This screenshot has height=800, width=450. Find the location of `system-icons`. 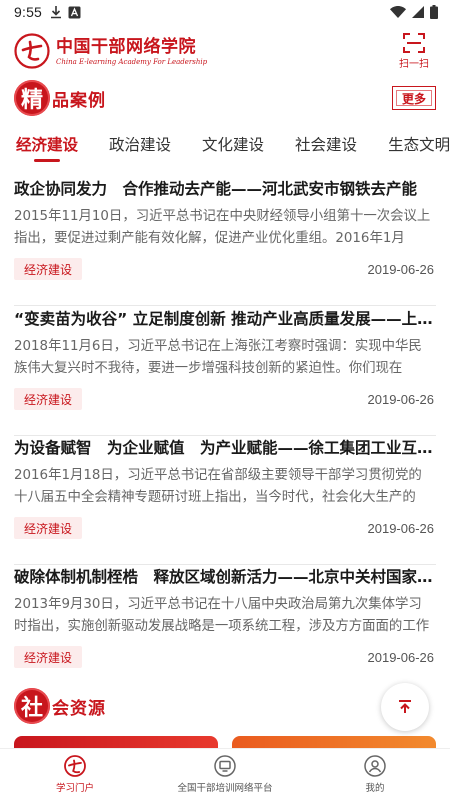

system-icons is located at coordinates (414, 12).